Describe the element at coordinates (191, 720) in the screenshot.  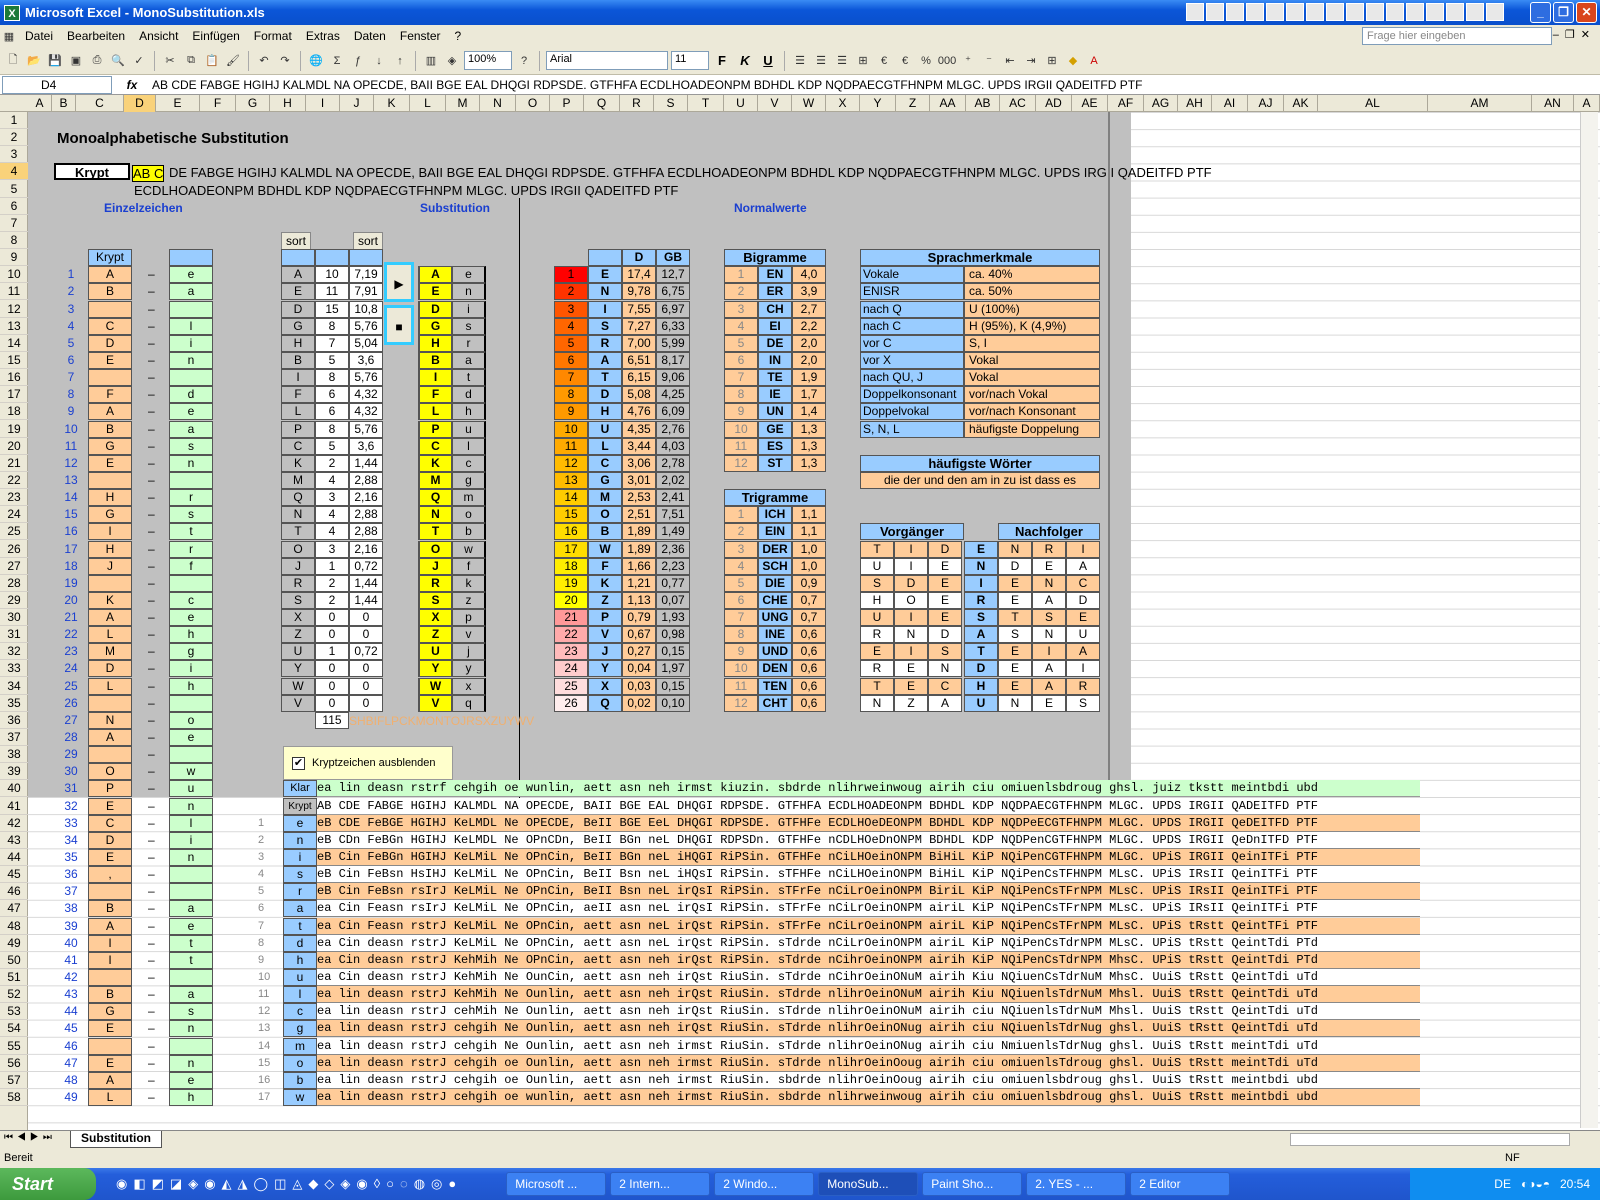
I see `einzel-klar-cell: o` at that location.